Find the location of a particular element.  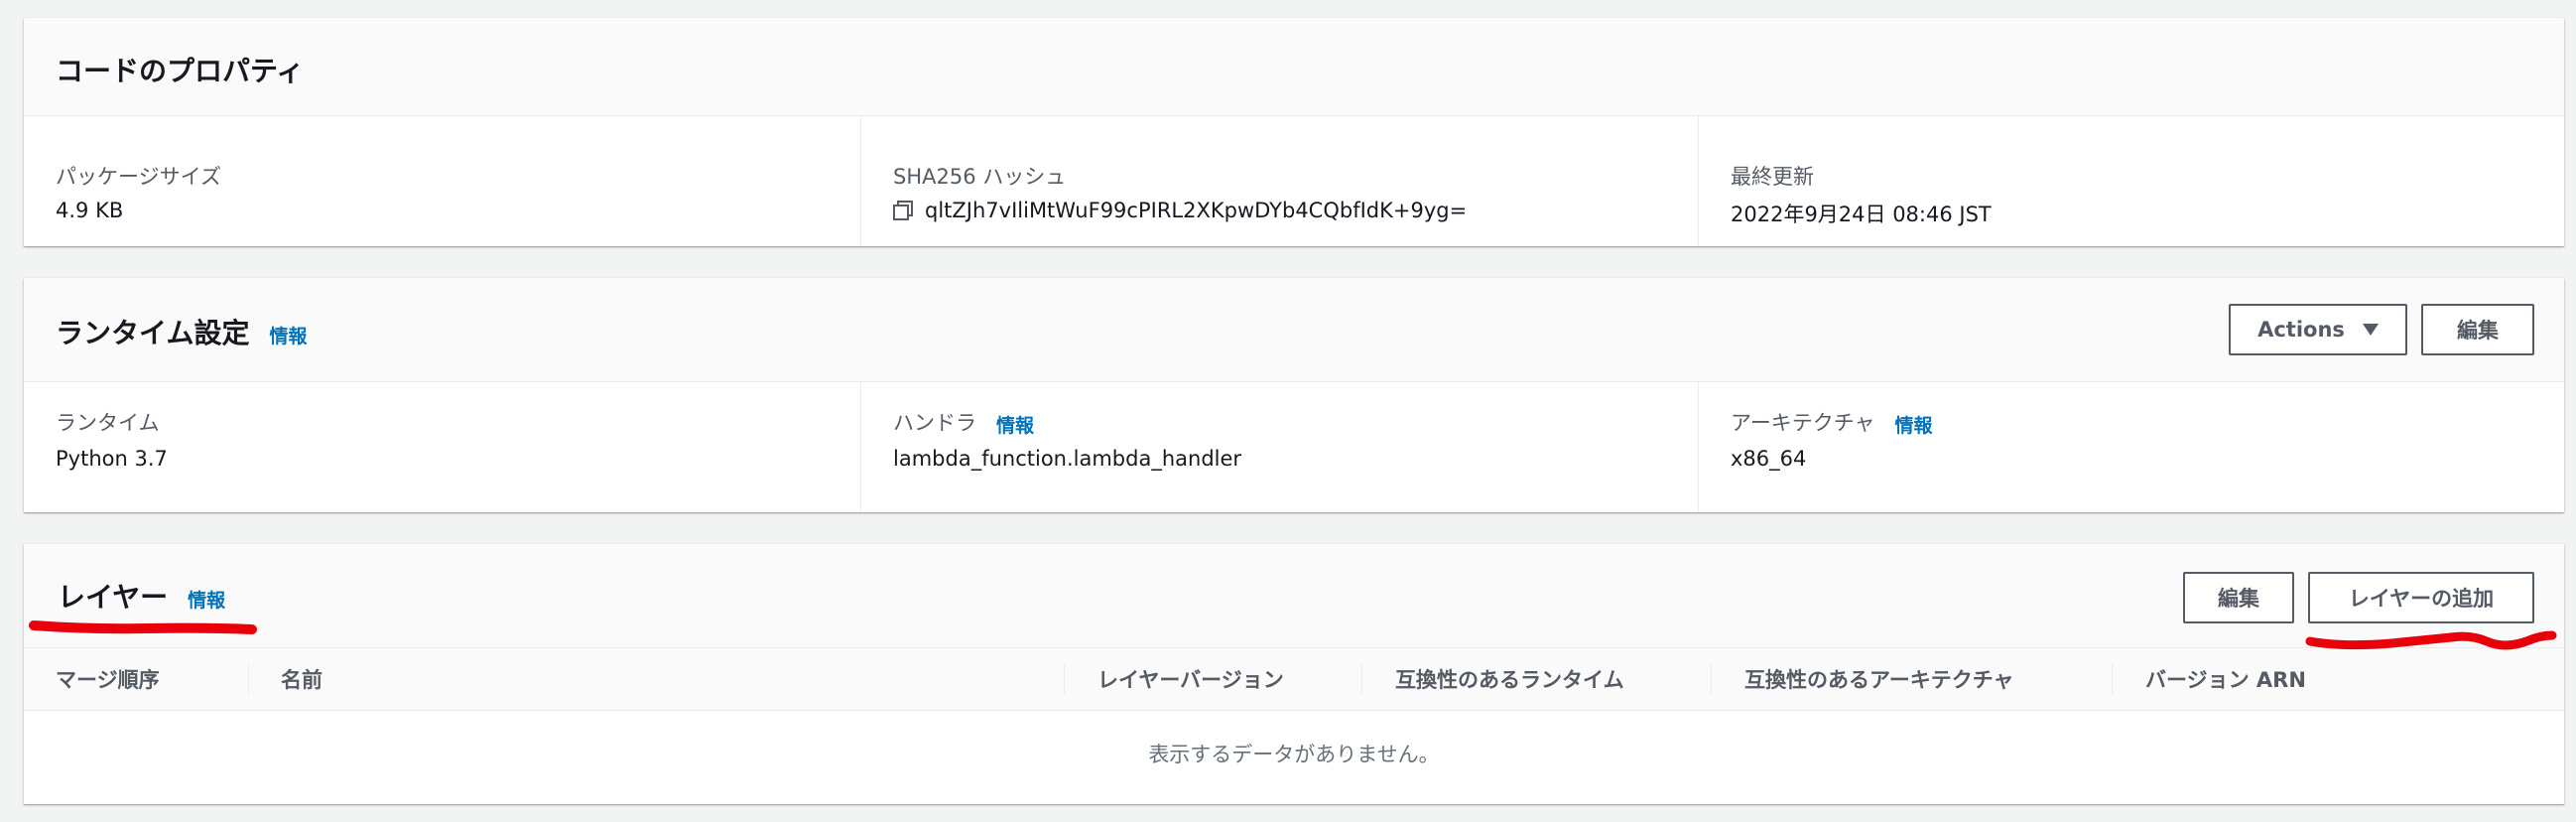

last-modified-label: 最終更新 is located at coordinates (1773, 177).